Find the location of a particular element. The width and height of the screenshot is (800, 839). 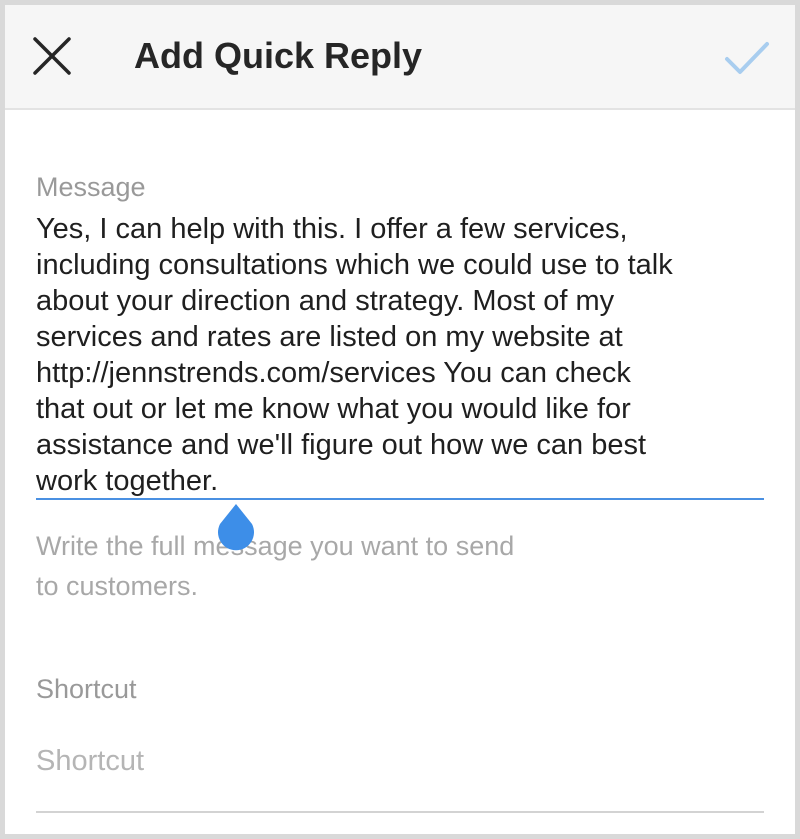

top-bar: Add Quick Reply is located at coordinates (400, 57).